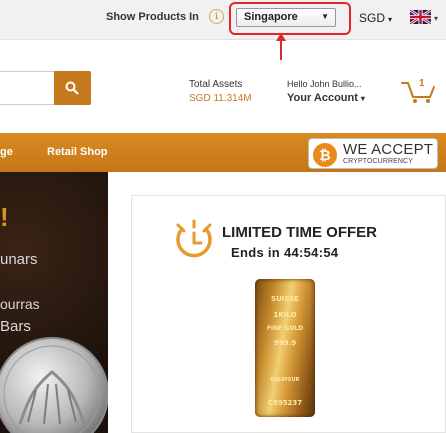 This screenshot has height=433, width=446. What do you see at coordinates (422, 83) in the screenshot?
I see `cart-count-badge: 1` at bounding box center [422, 83].